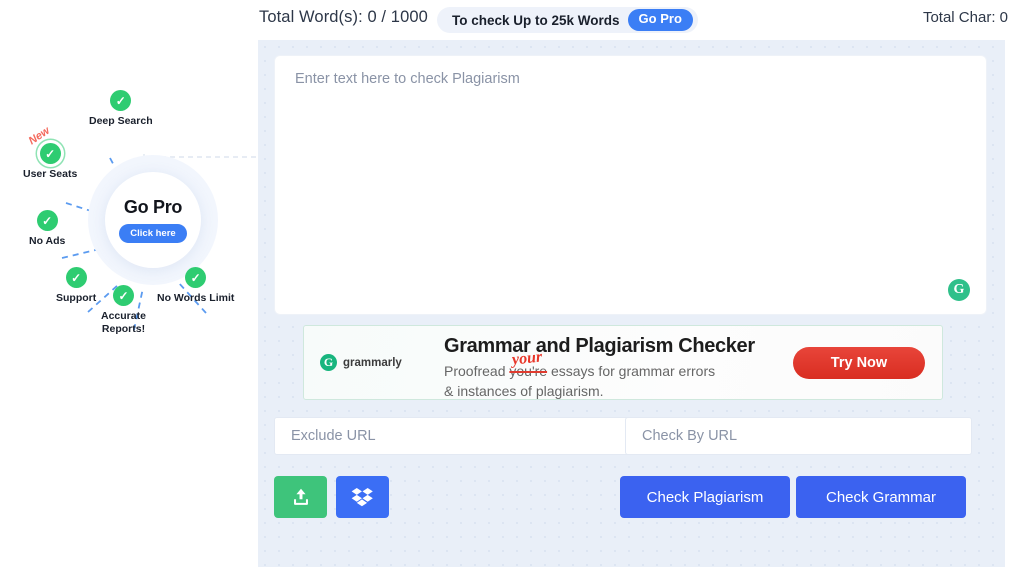  I want to click on feature-user-seats: New ✓ User Seats, so click(50, 153).